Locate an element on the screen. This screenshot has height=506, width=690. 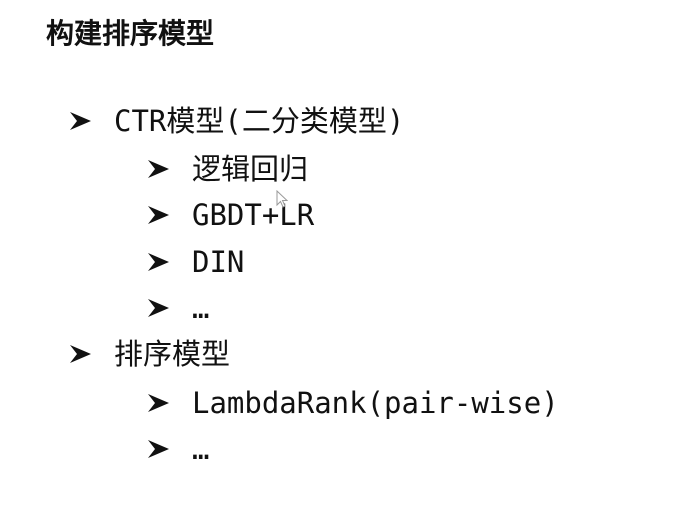
sub-bullet-item-lambdarank: LambdaRank(pair-wise) is located at coordinates (352, 403).